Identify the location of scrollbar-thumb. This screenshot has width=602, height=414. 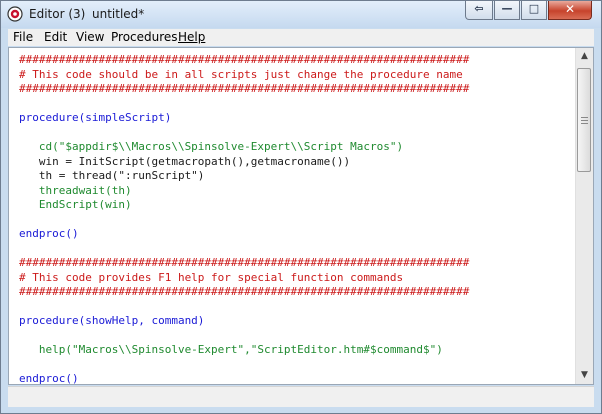
(584, 120).